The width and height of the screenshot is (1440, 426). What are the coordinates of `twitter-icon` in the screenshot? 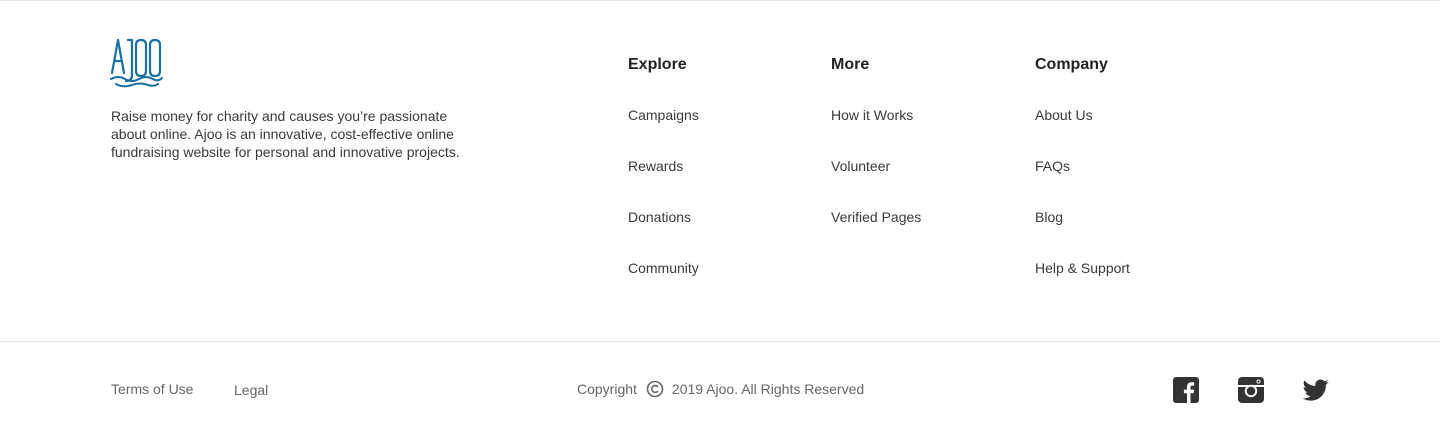 It's located at (1315, 390).